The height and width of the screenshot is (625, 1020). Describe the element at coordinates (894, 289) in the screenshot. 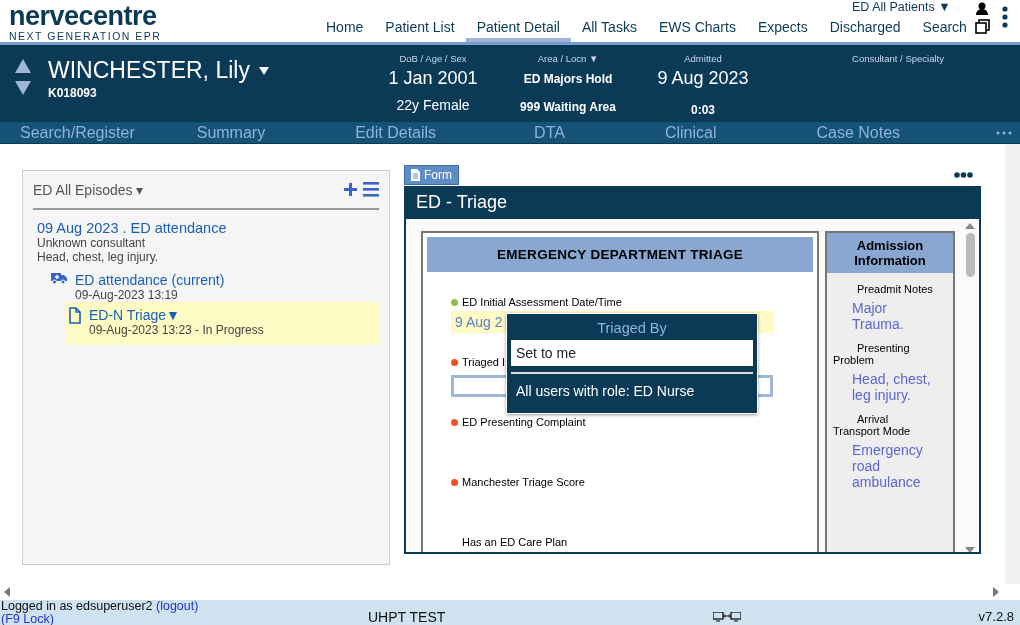

I see `side-label: Preadmit Notes` at that location.